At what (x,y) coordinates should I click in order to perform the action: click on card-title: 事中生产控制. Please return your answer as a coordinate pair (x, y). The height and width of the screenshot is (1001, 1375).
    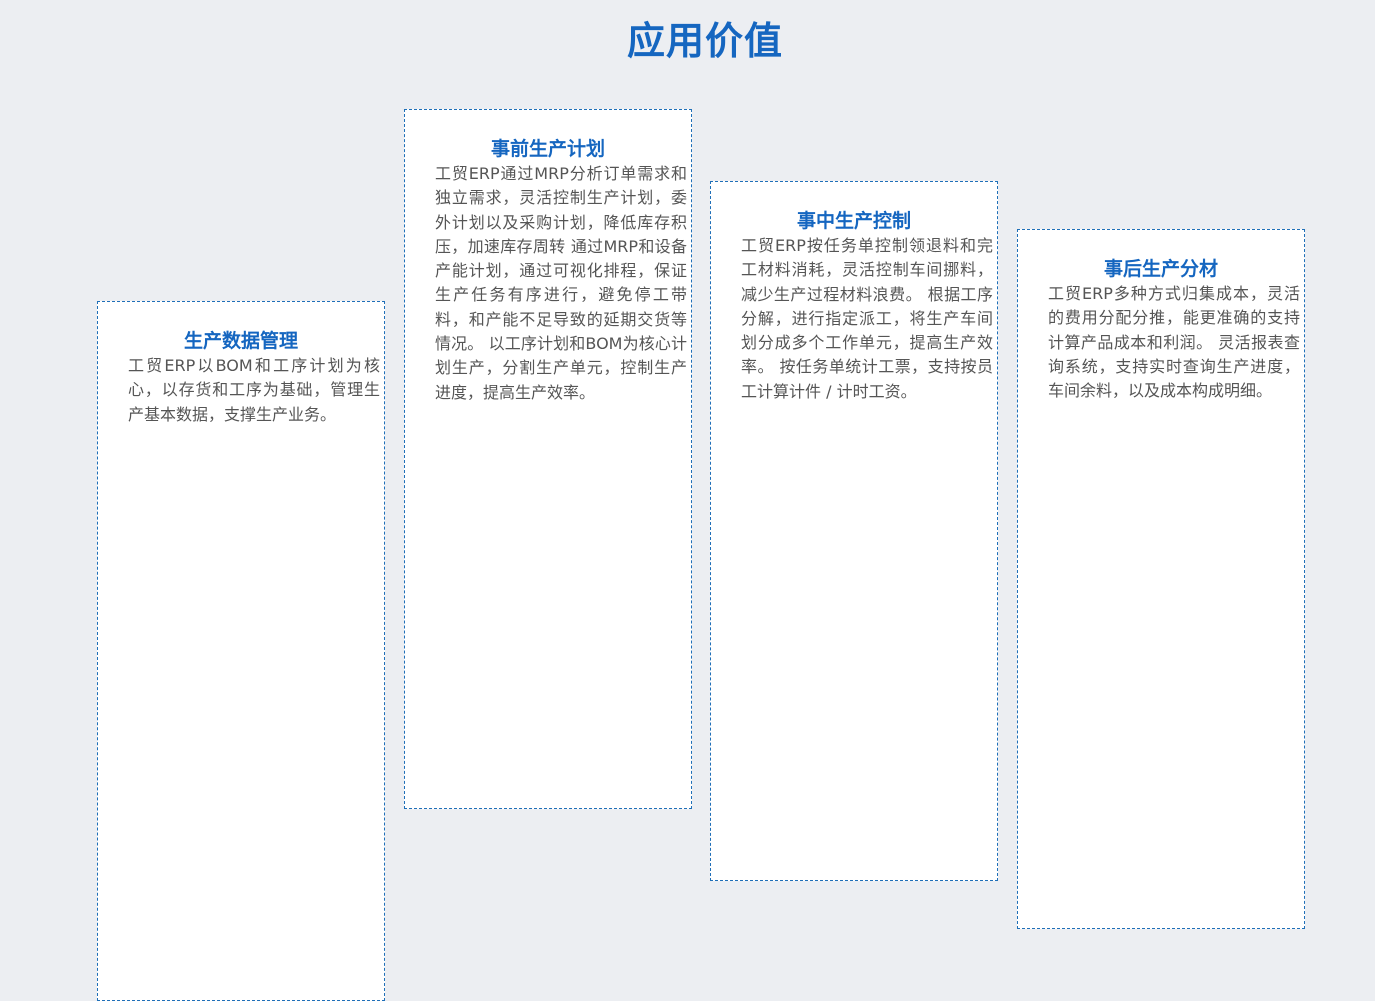
    Looking at the image, I should click on (853, 221).